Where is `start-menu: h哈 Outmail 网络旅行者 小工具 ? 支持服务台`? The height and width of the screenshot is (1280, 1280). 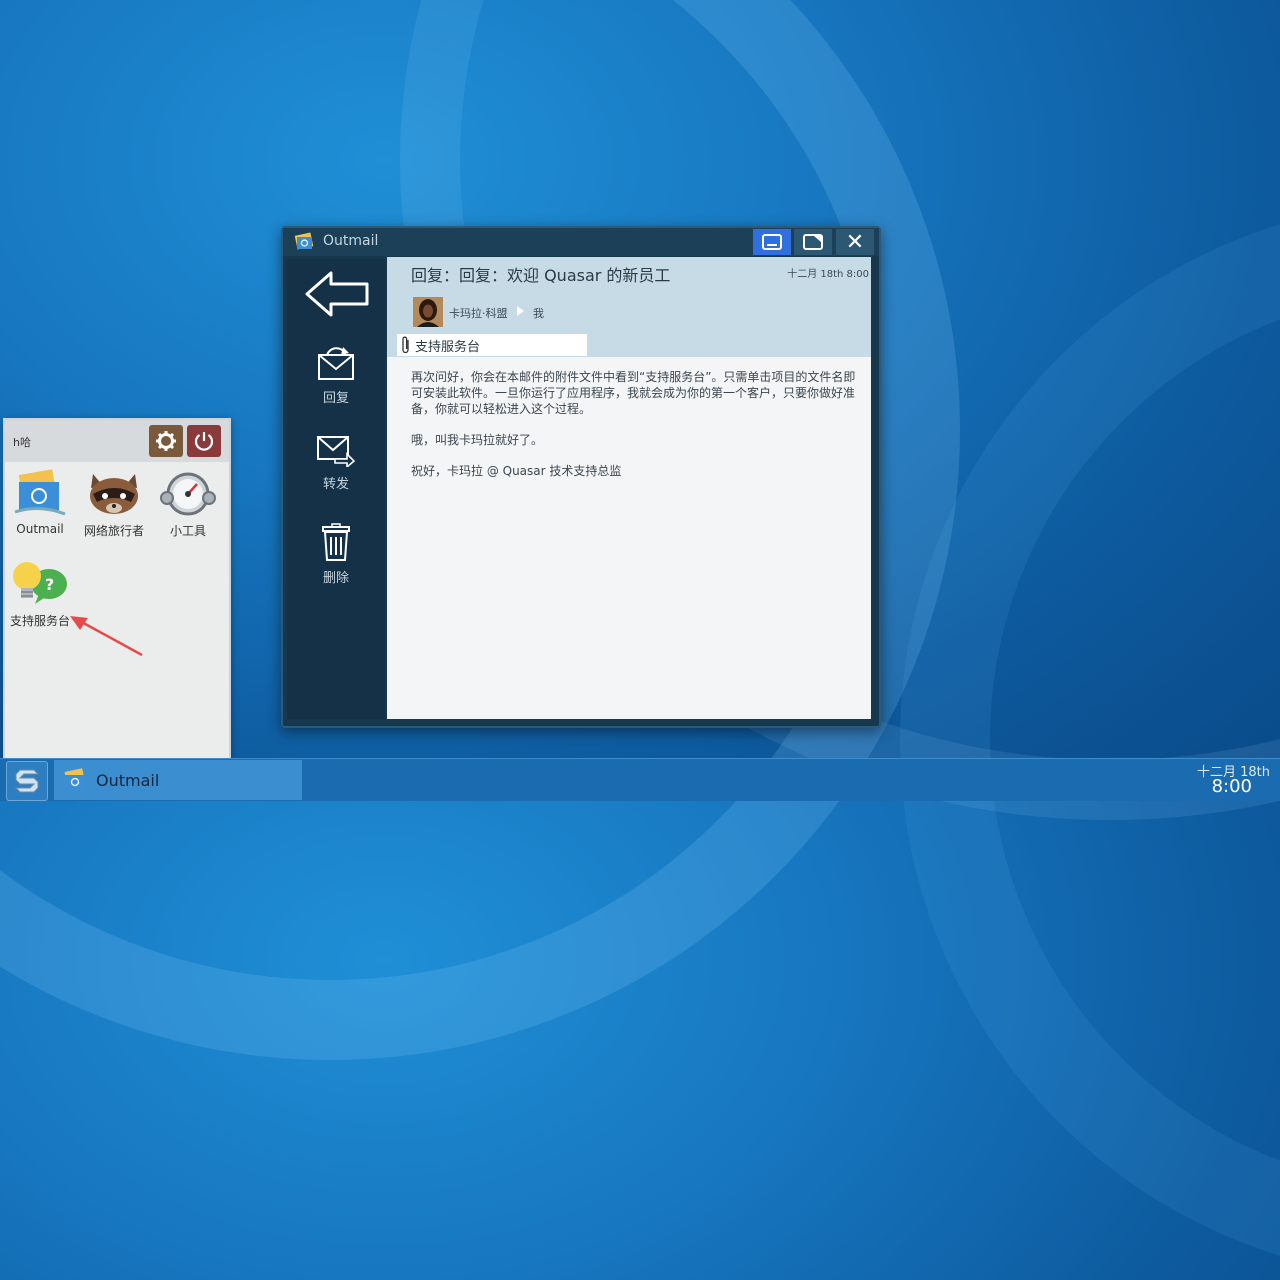
start-menu: h哈 Outmail 网络旅行者 小工具 ? 支持服务台 is located at coordinates (117, 590).